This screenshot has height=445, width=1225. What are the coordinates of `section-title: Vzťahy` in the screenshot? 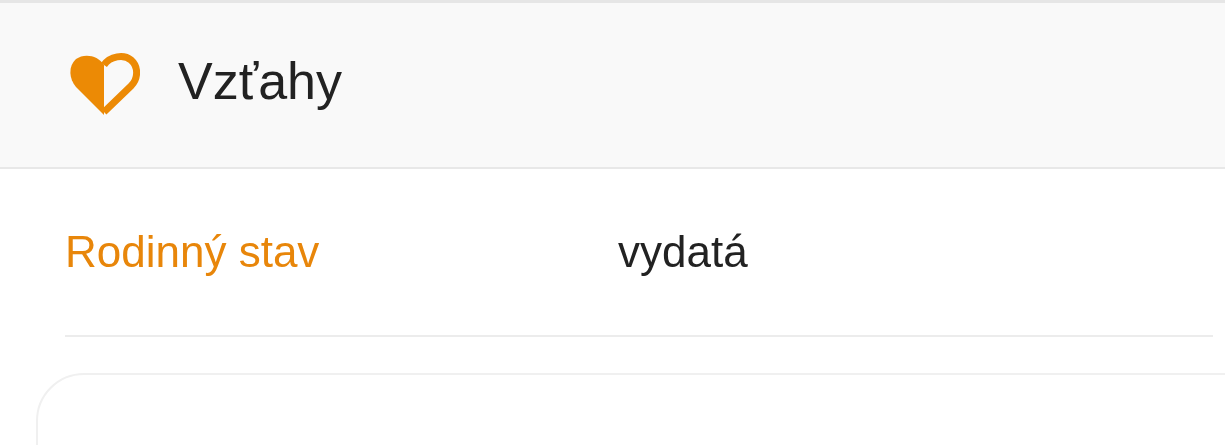 It's located at (260, 81).